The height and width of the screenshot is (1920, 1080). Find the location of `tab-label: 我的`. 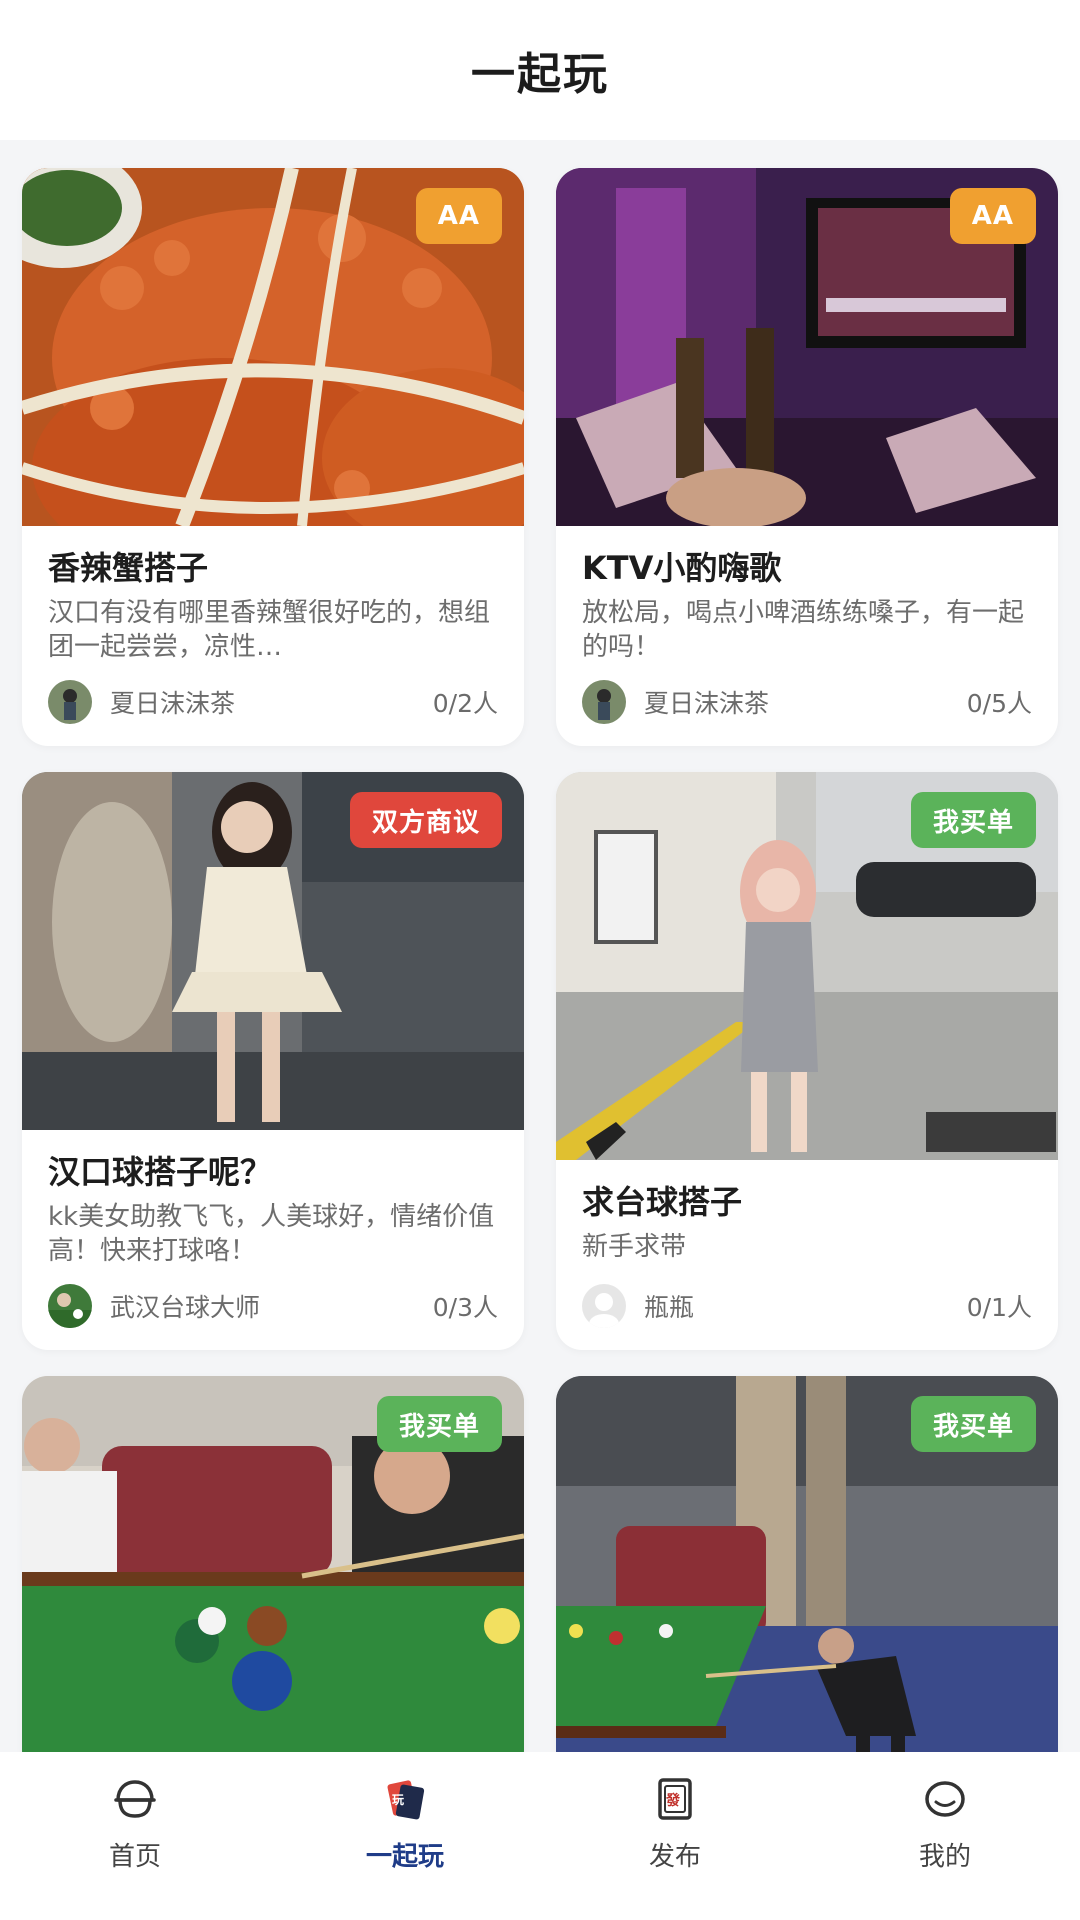

tab-label: 我的 is located at coordinates (944, 1857).